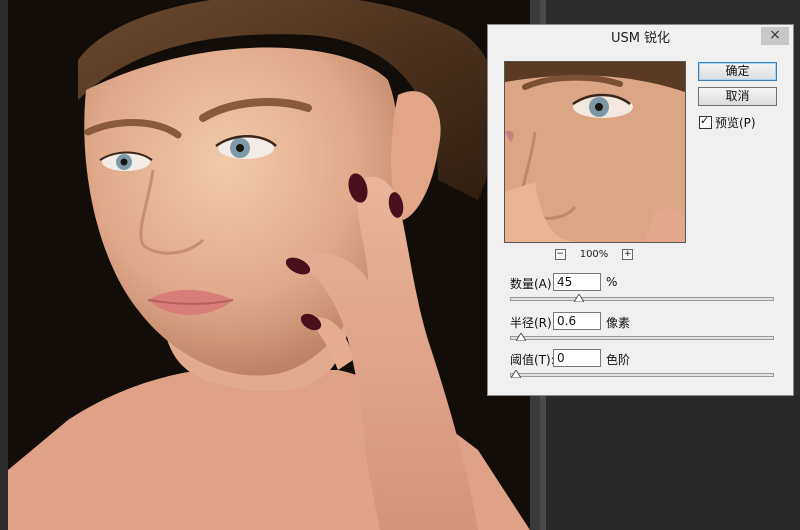  I want to click on filter-preview-thumbnail, so click(595, 152).